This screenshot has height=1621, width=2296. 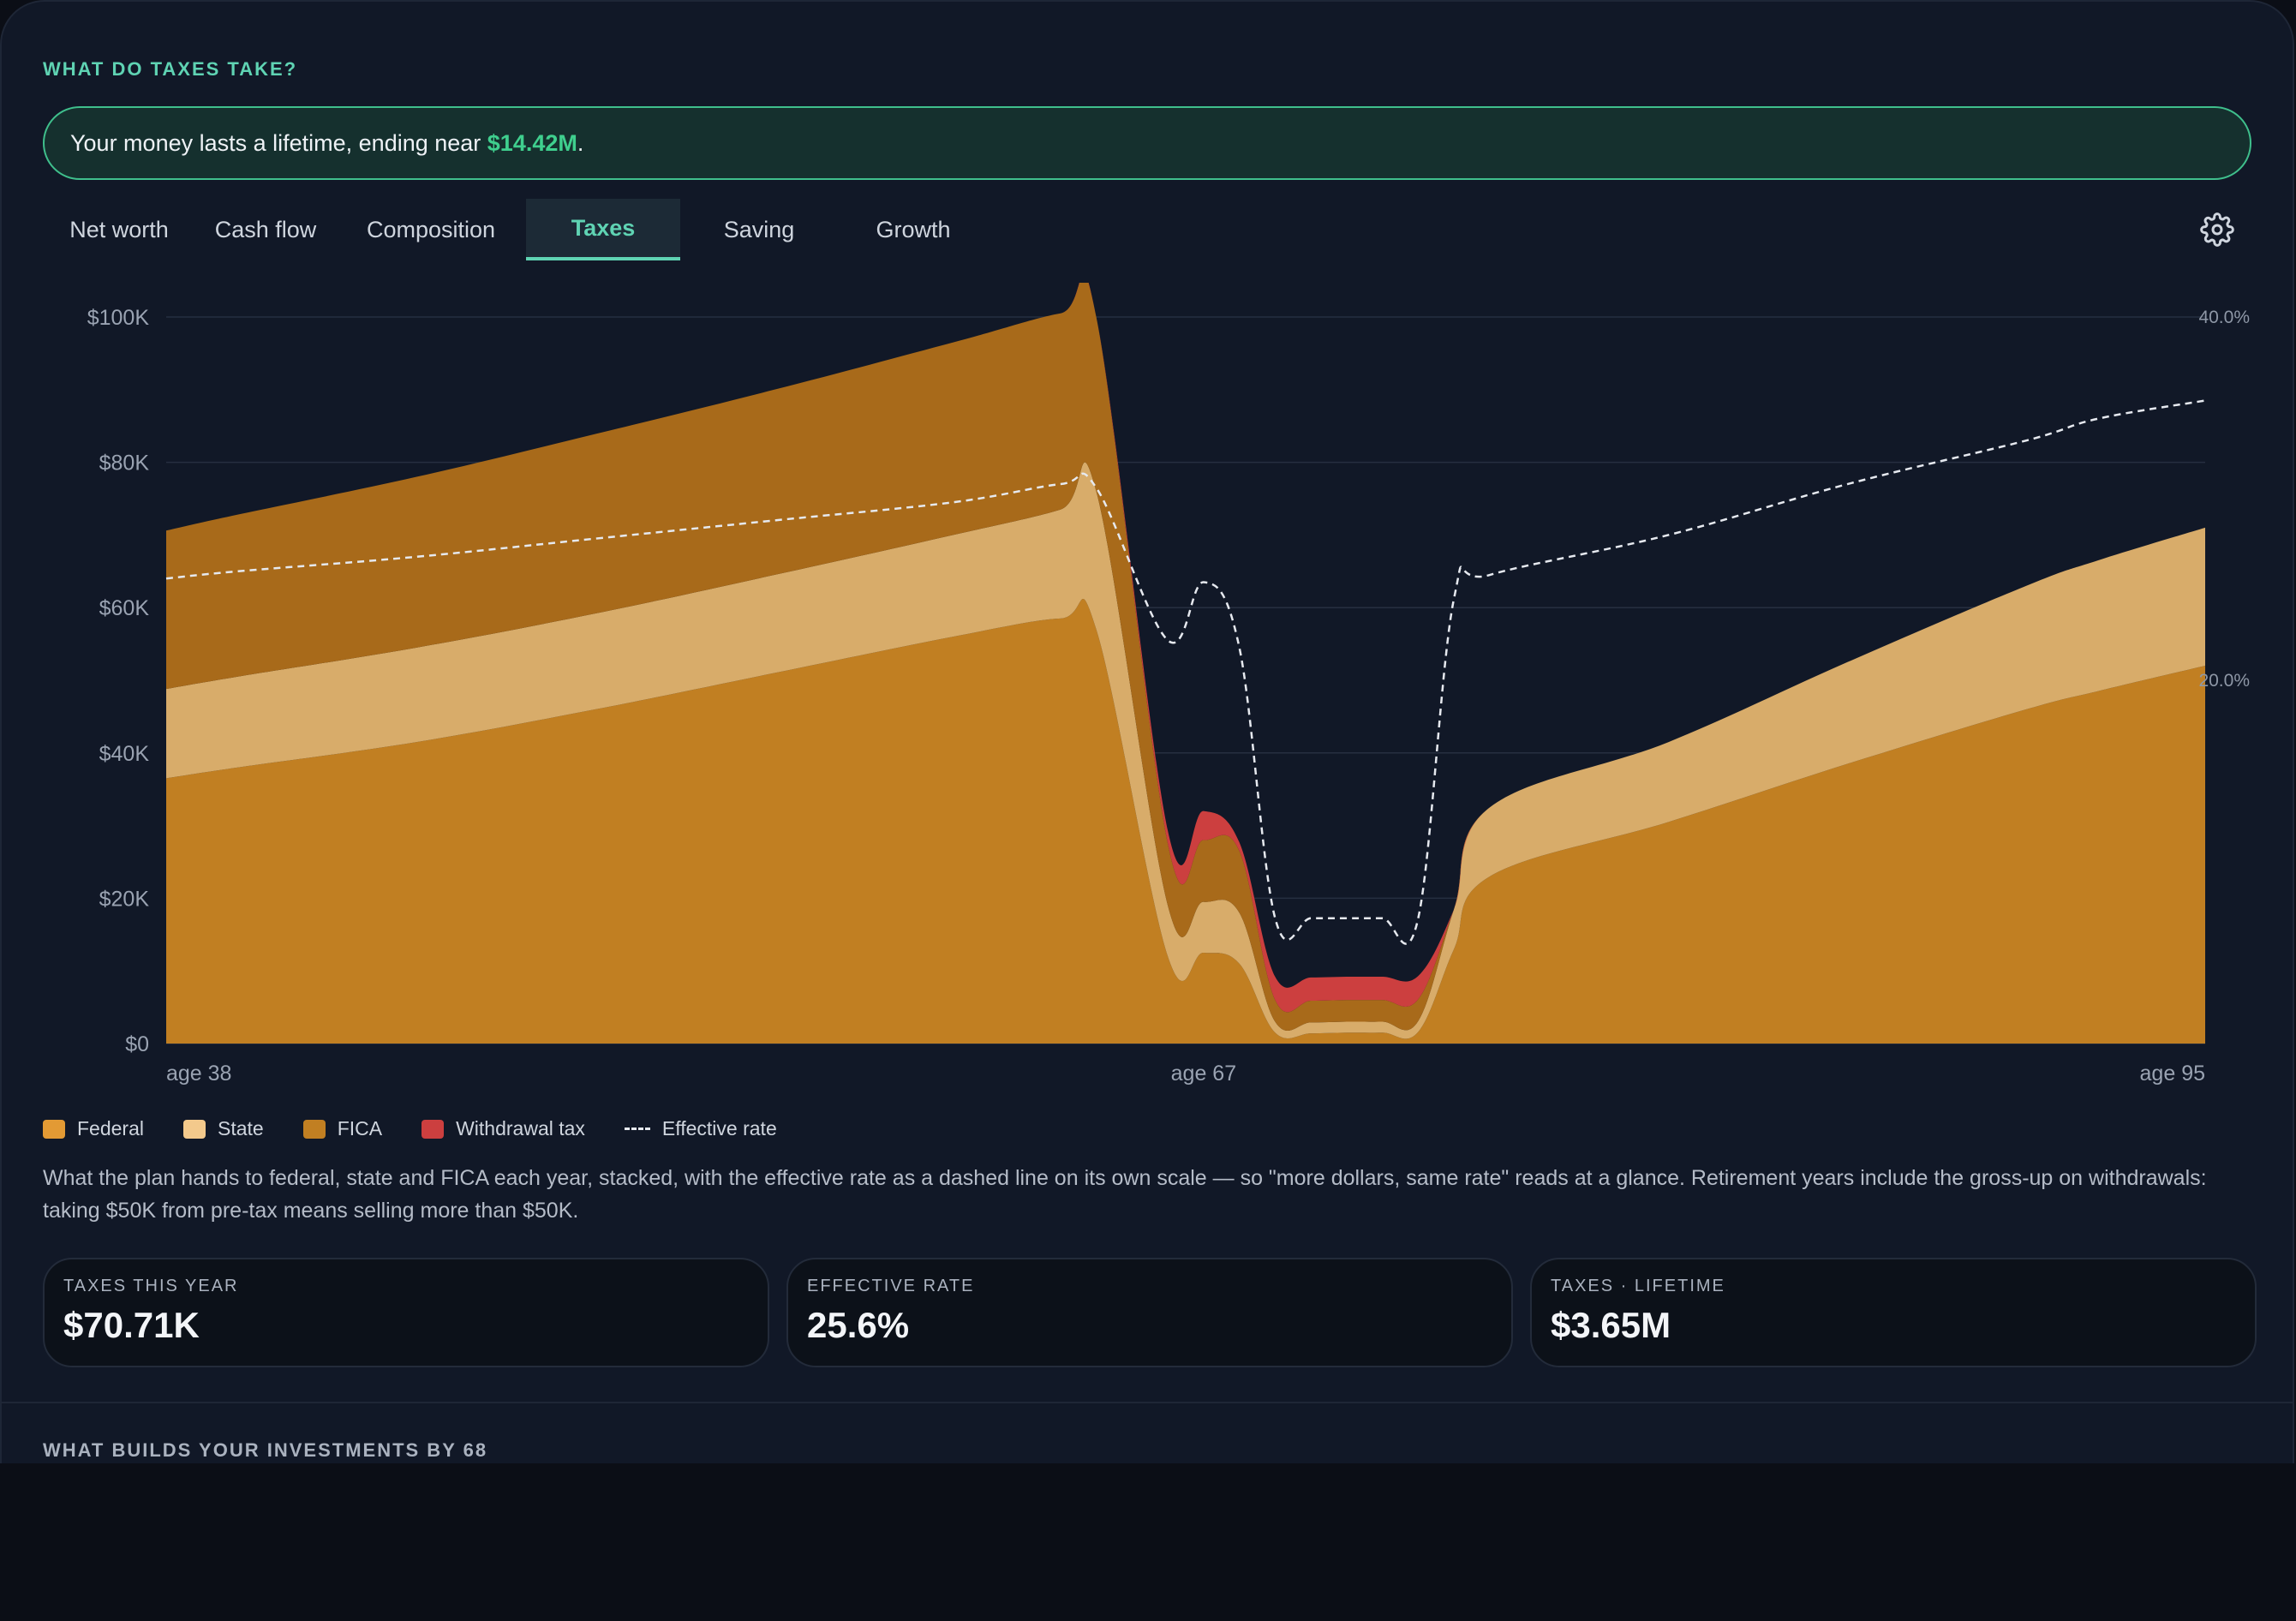 I want to click on legend-withdrawal-tax: Withdrawal tax, so click(x=503, y=1128).